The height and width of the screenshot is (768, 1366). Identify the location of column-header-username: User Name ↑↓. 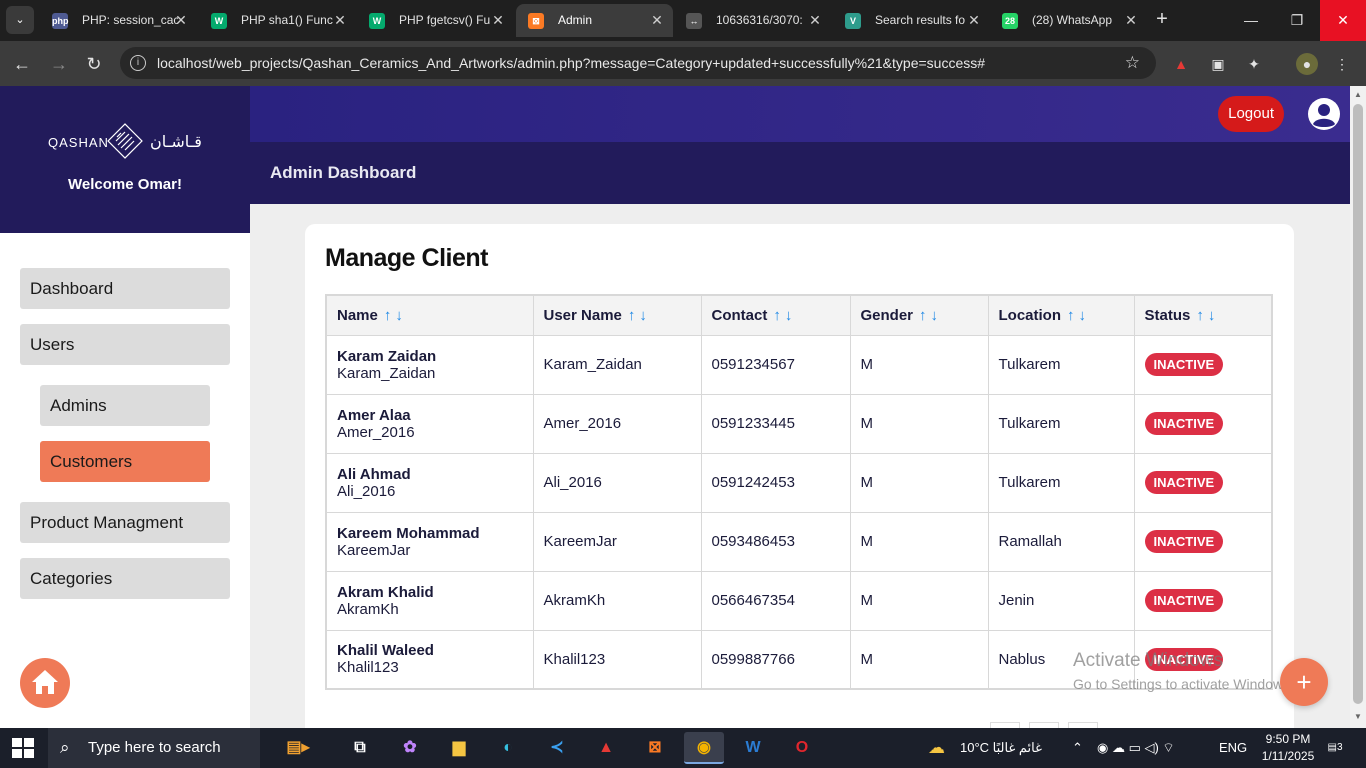
(617, 315).